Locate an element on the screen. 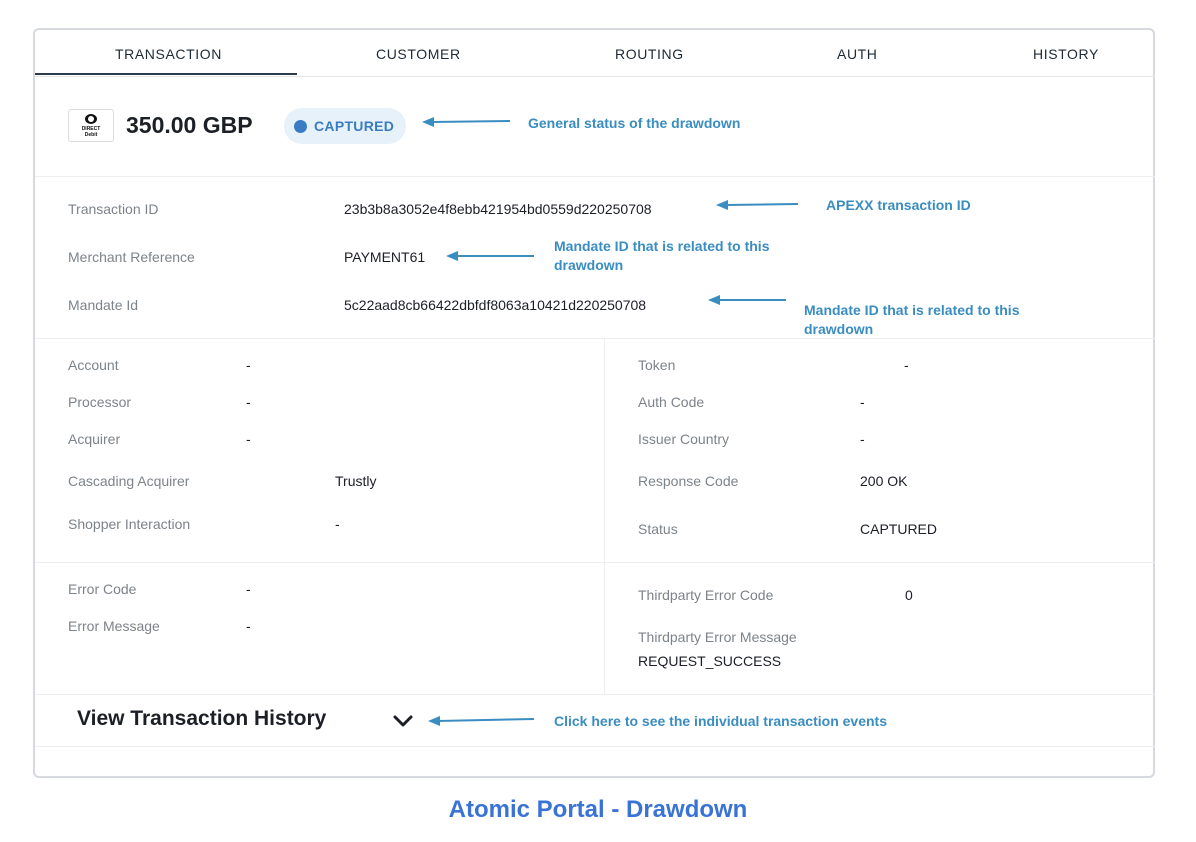 The width and height of the screenshot is (1196, 842). status-label: Status is located at coordinates (658, 529).